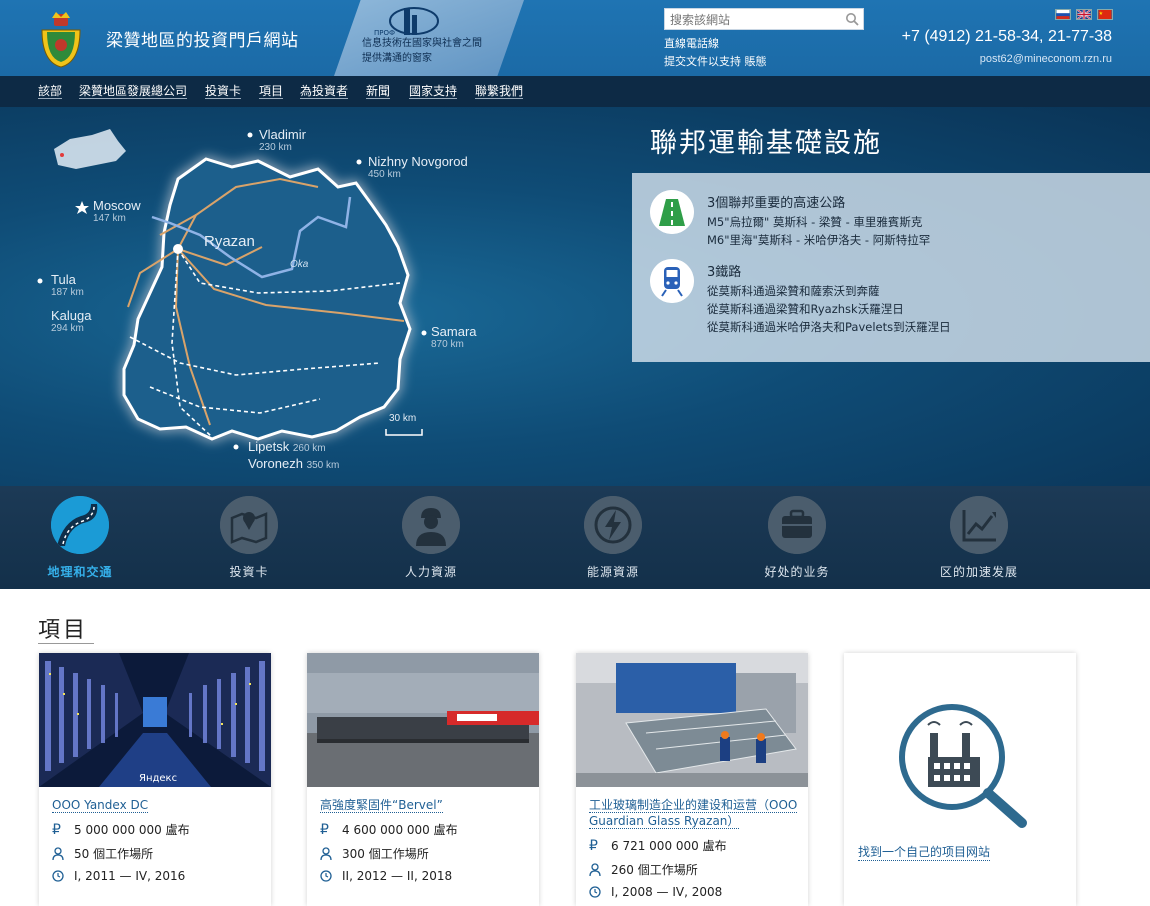  Describe the element at coordinates (202, 38) in the screenshot. I see `site-title: 梁贊地區的投資門戶網站` at that location.